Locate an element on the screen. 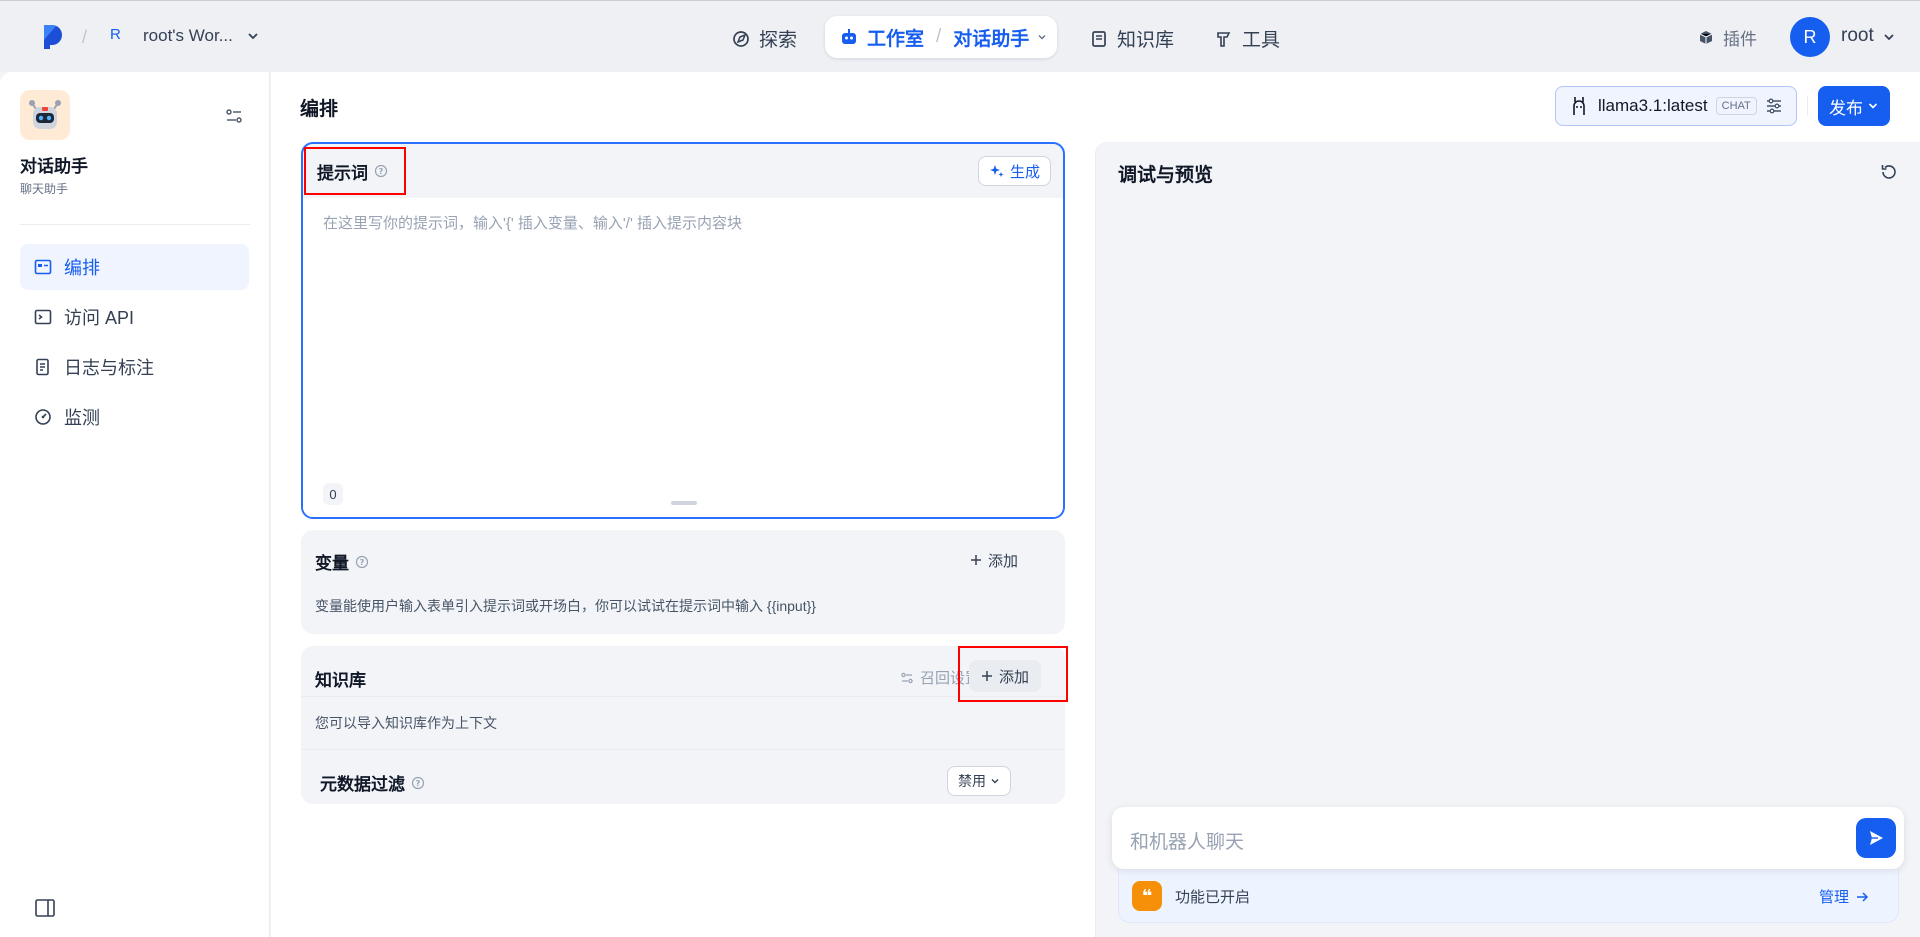 Image resolution: width=1920 pixels, height=937 pixels. nav-studio-label: 工作室 is located at coordinates (896, 39).